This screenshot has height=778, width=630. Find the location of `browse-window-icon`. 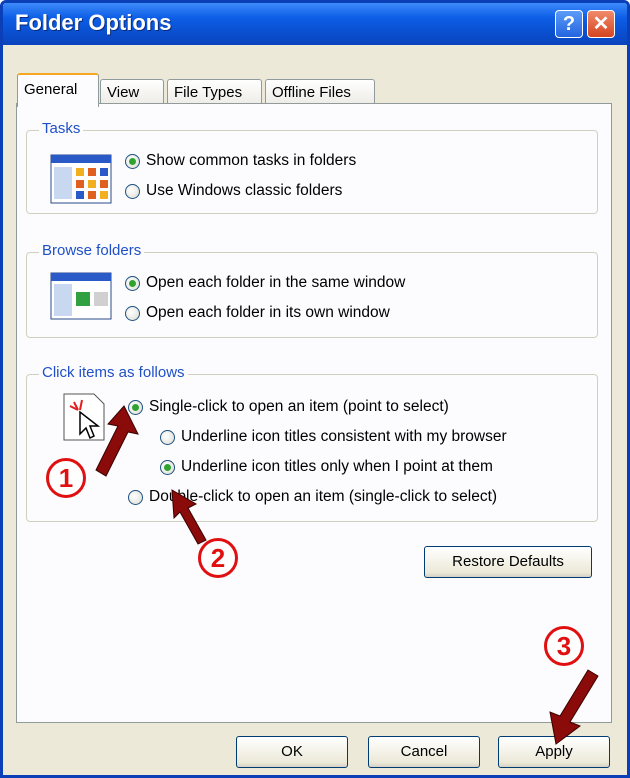

browse-window-icon is located at coordinates (81, 296).